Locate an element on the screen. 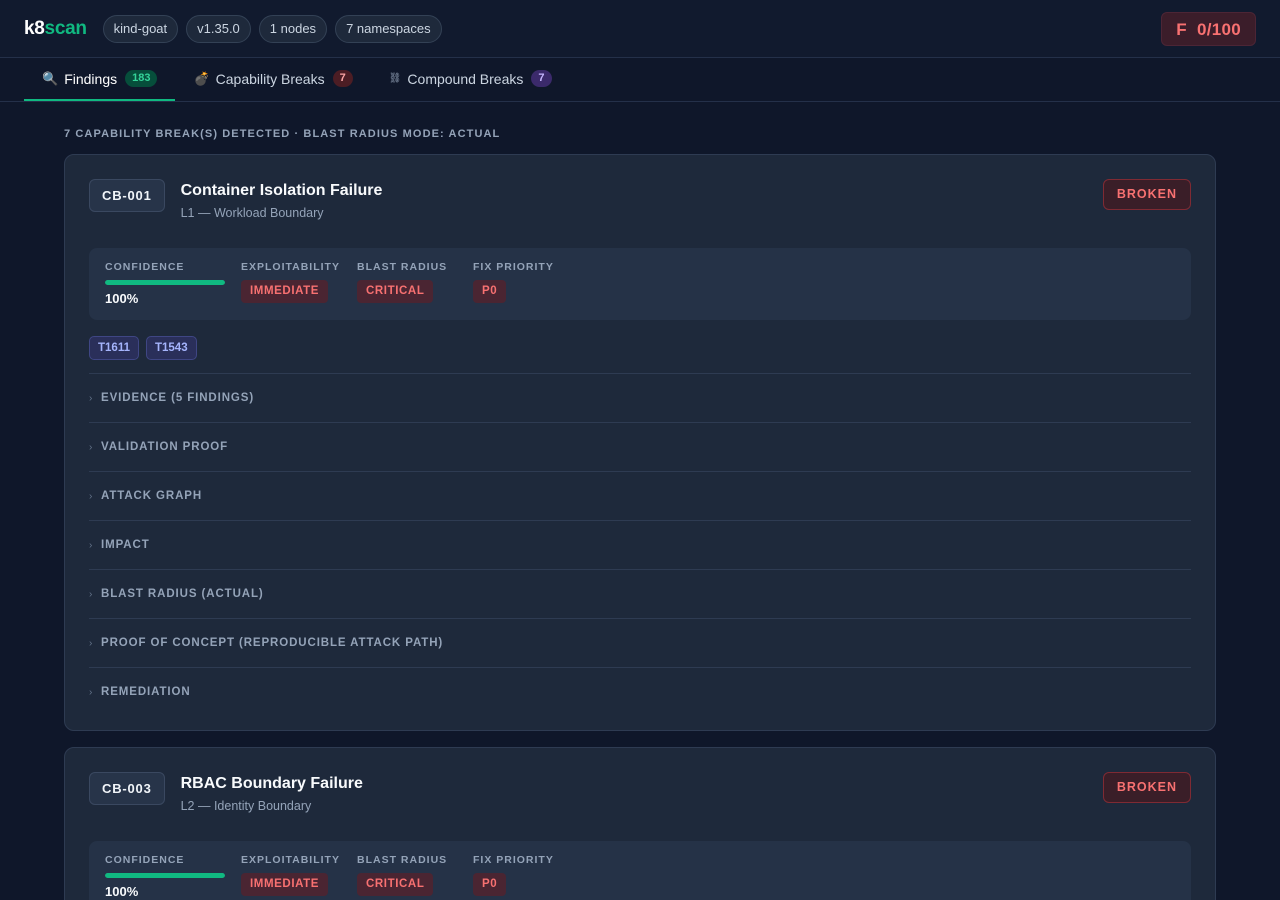 This screenshot has width=1280, height=900. accordion-label: REMEDIATION is located at coordinates (146, 692).